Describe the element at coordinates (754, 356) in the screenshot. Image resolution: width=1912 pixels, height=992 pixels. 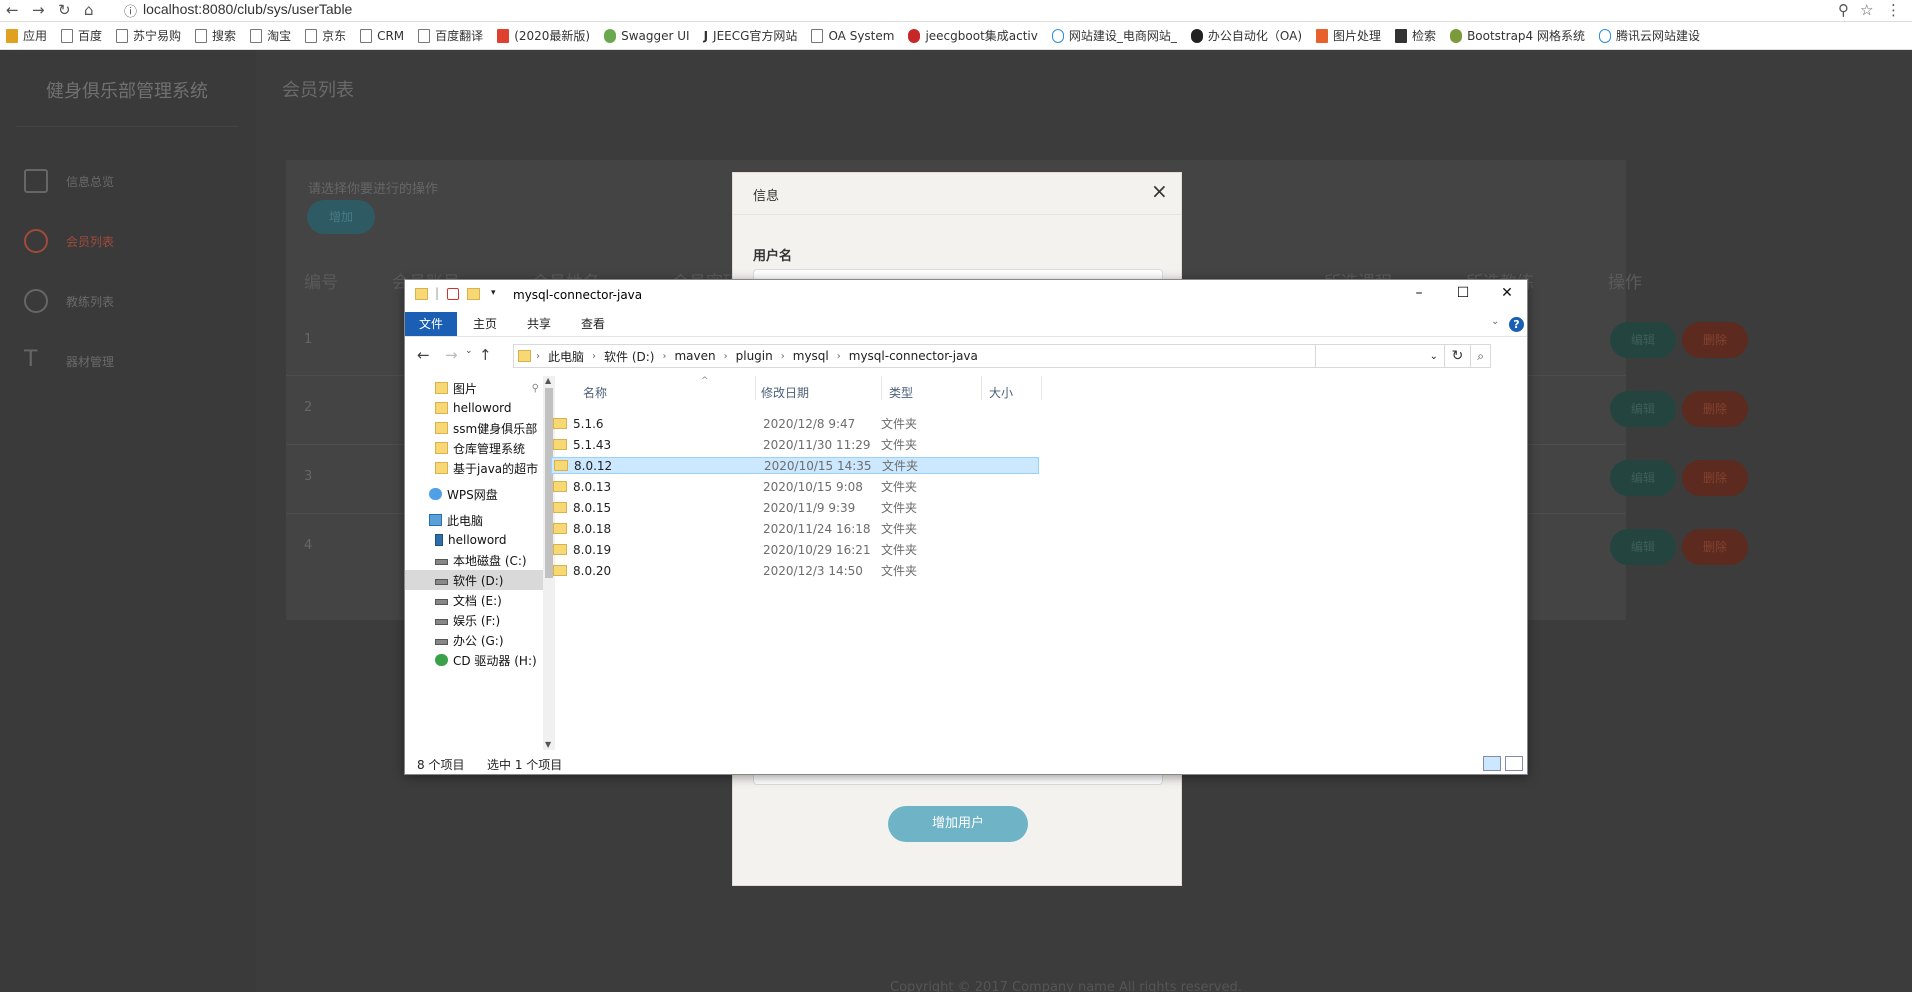
I see `breadcrumb-item: plugin` at that location.